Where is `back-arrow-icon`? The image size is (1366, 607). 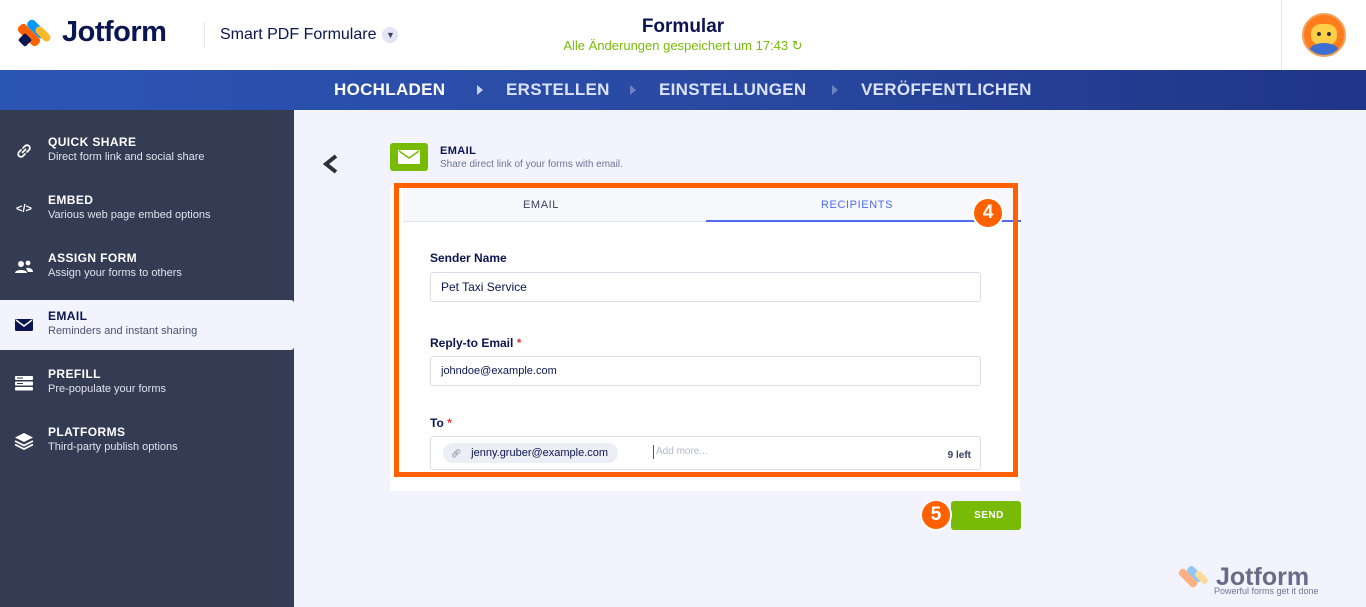 back-arrow-icon is located at coordinates (331, 164).